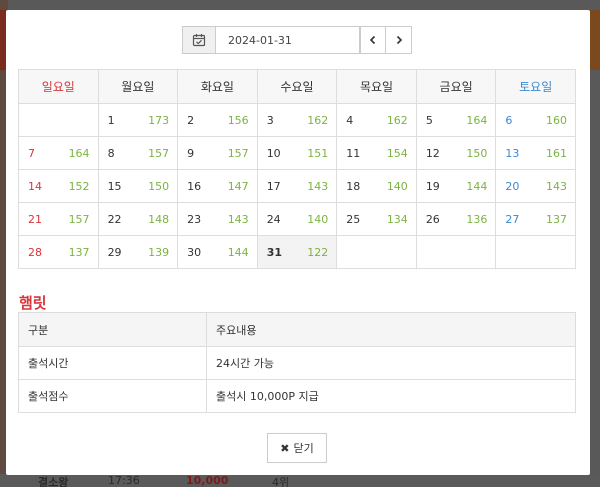 The image size is (600, 487). I want to click on date-input, so click(288, 40).